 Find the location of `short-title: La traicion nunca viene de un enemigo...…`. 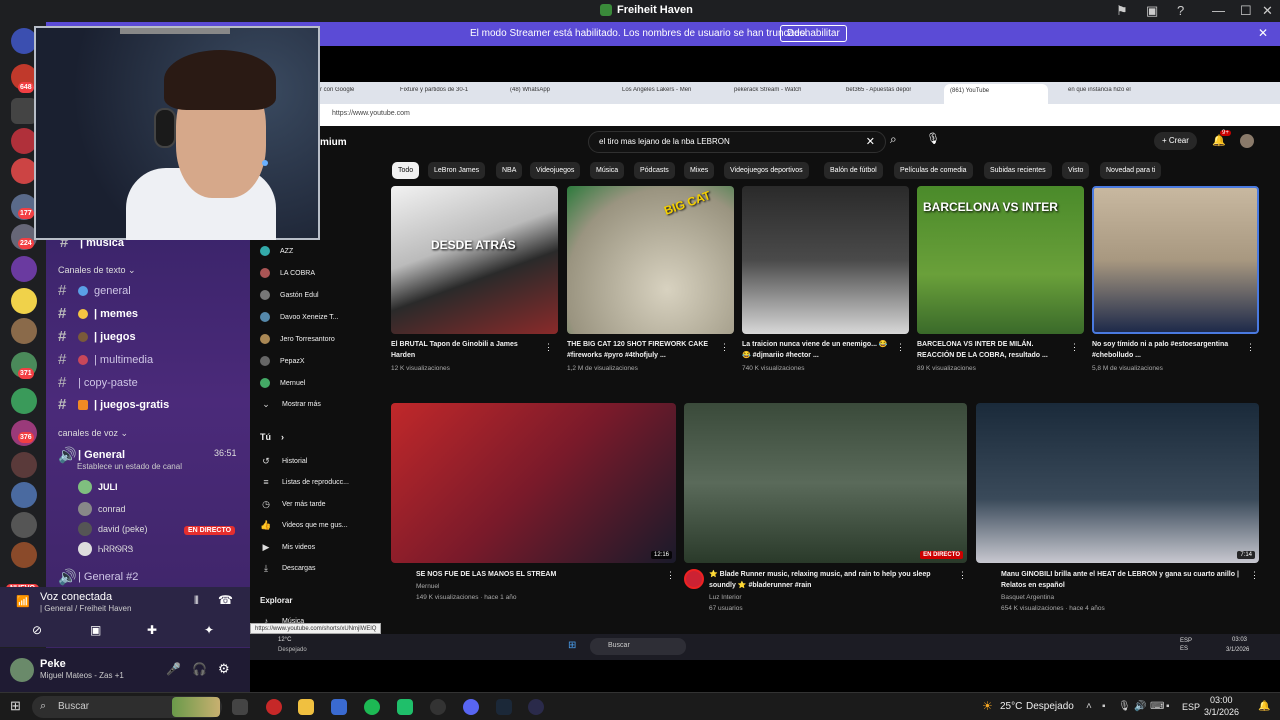

short-title: La traicion nunca viene de un enemigo...… is located at coordinates (817, 350).